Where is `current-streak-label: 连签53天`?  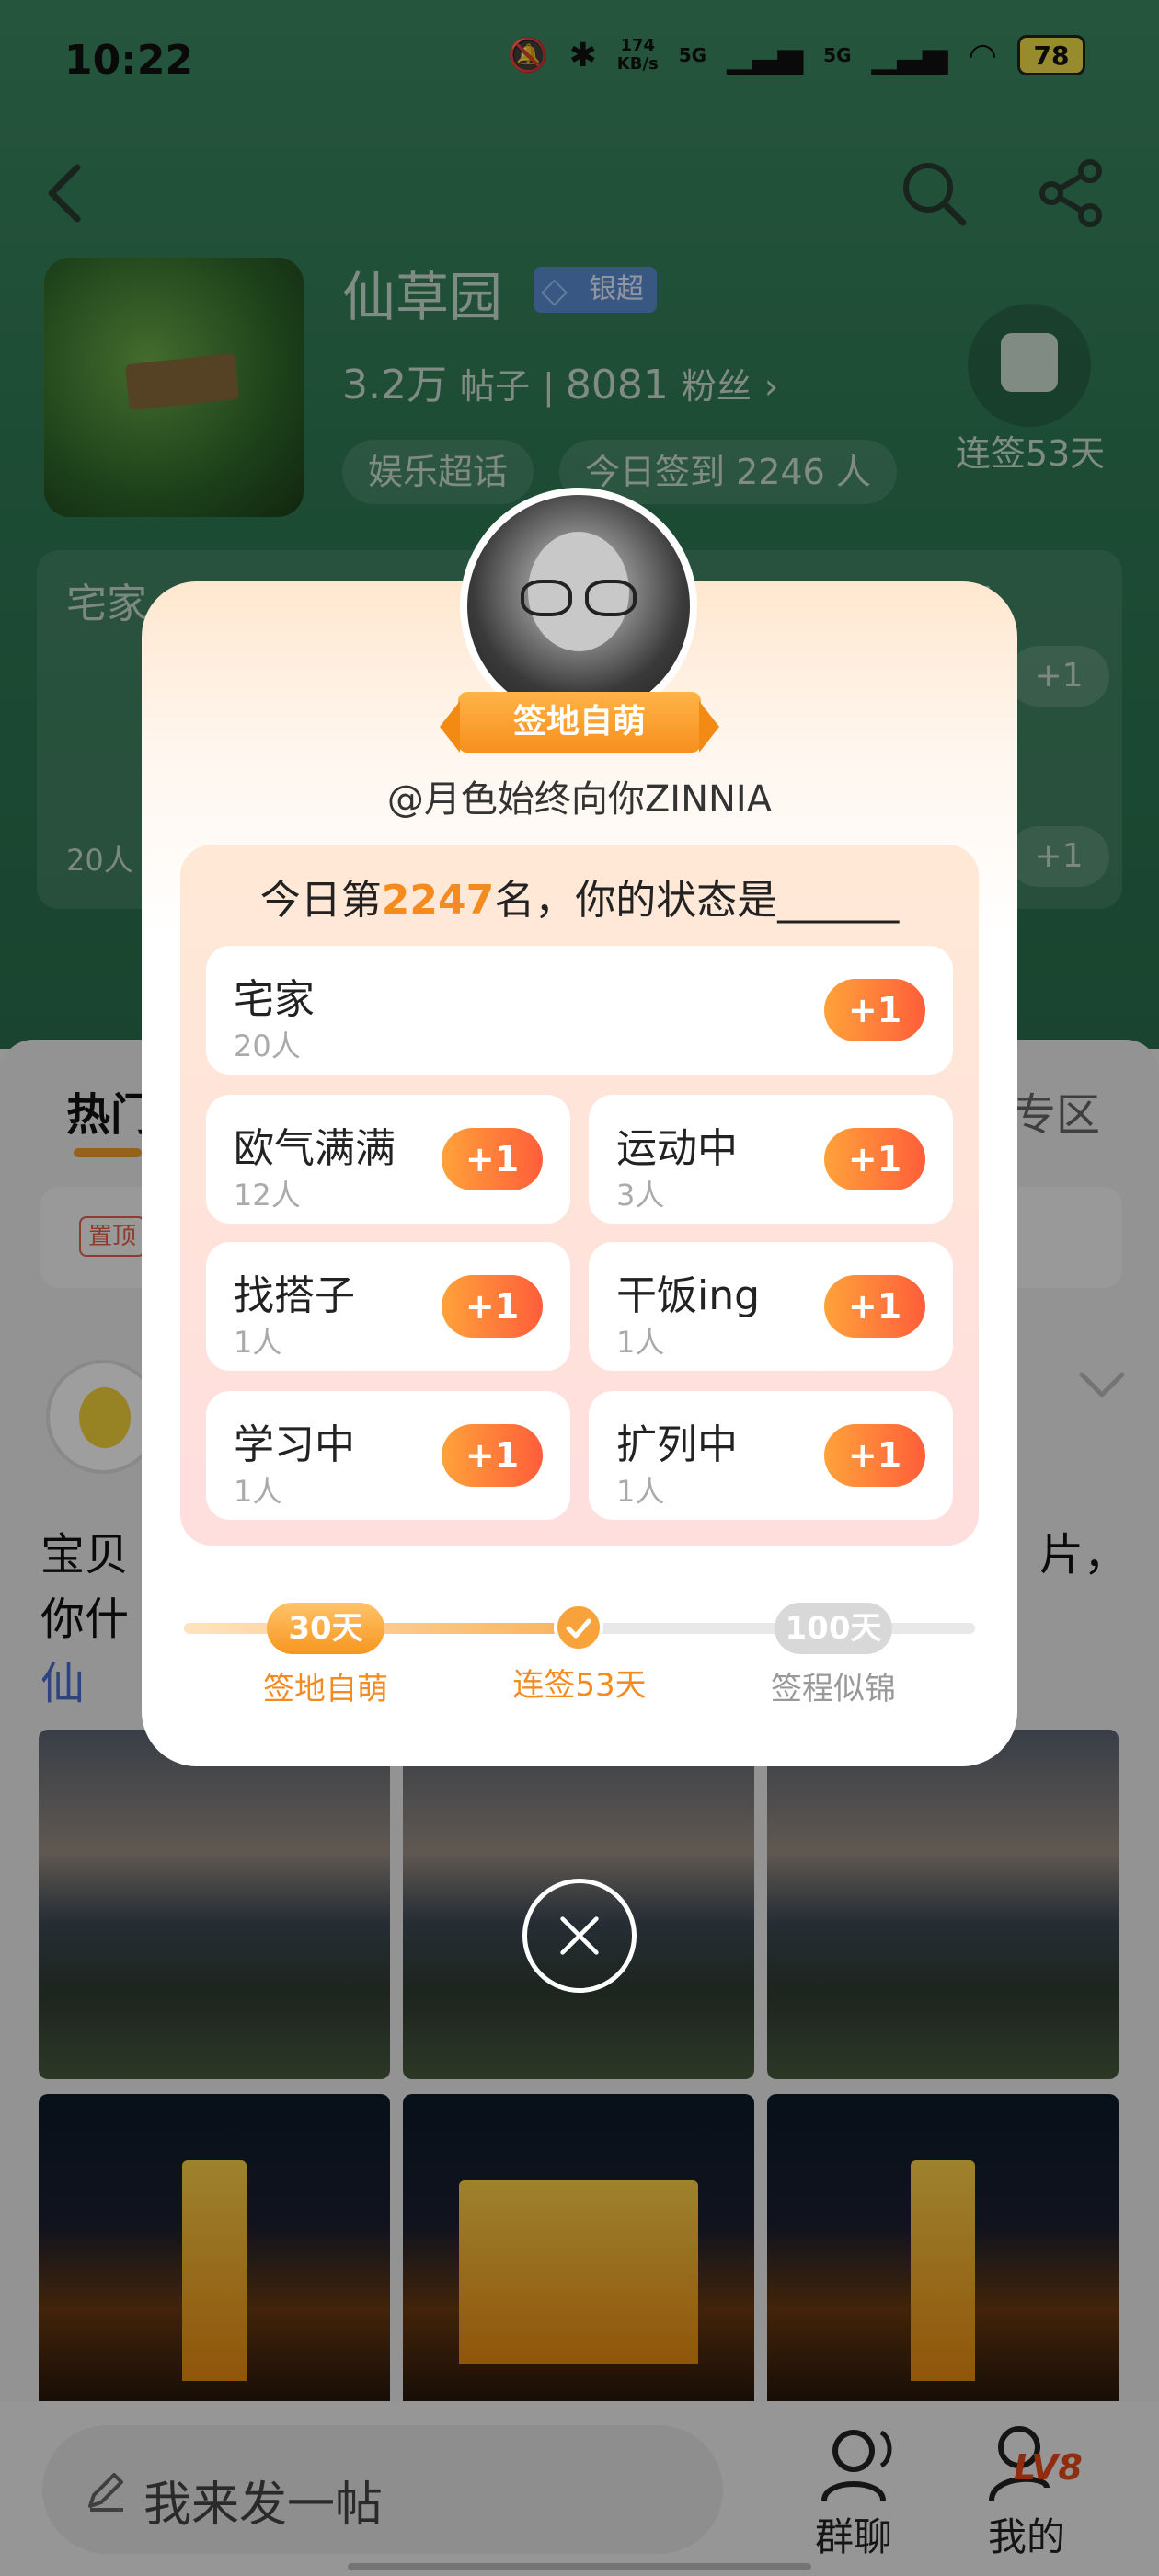 current-streak-label: 连签53天 is located at coordinates (579, 1685).